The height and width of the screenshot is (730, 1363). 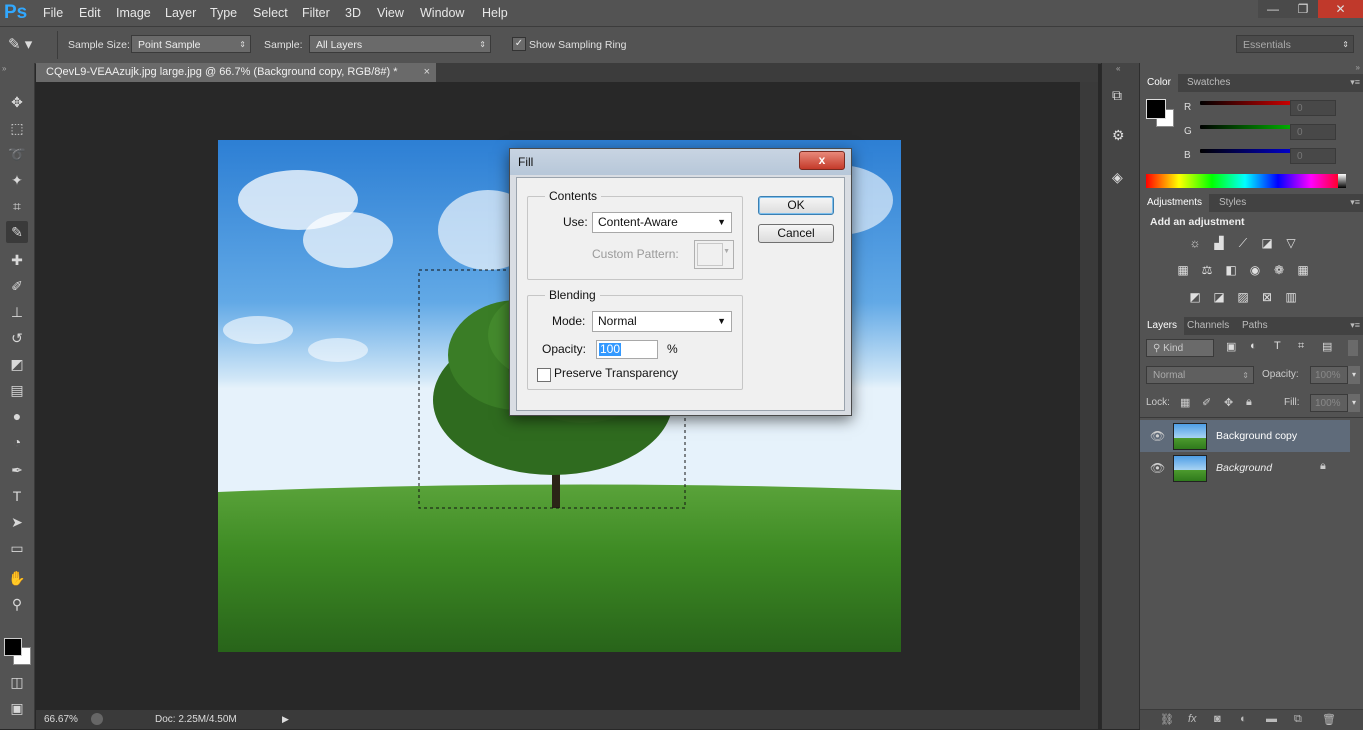 What do you see at coordinates (1231, 346) in the screenshot?
I see `filter-pixel-icon: ▣` at bounding box center [1231, 346].